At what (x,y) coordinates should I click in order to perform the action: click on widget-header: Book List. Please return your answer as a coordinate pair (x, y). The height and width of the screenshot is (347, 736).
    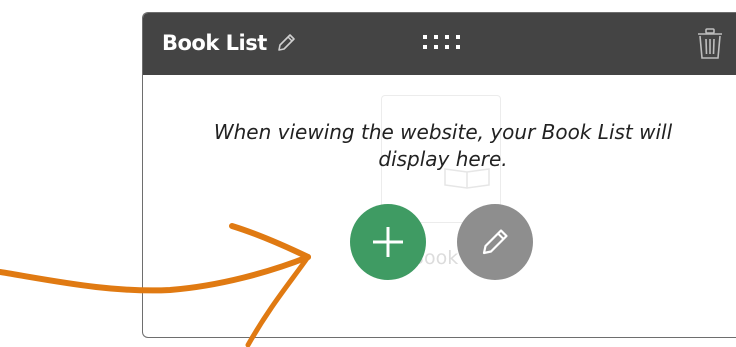
    Looking at the image, I should click on (439, 44).